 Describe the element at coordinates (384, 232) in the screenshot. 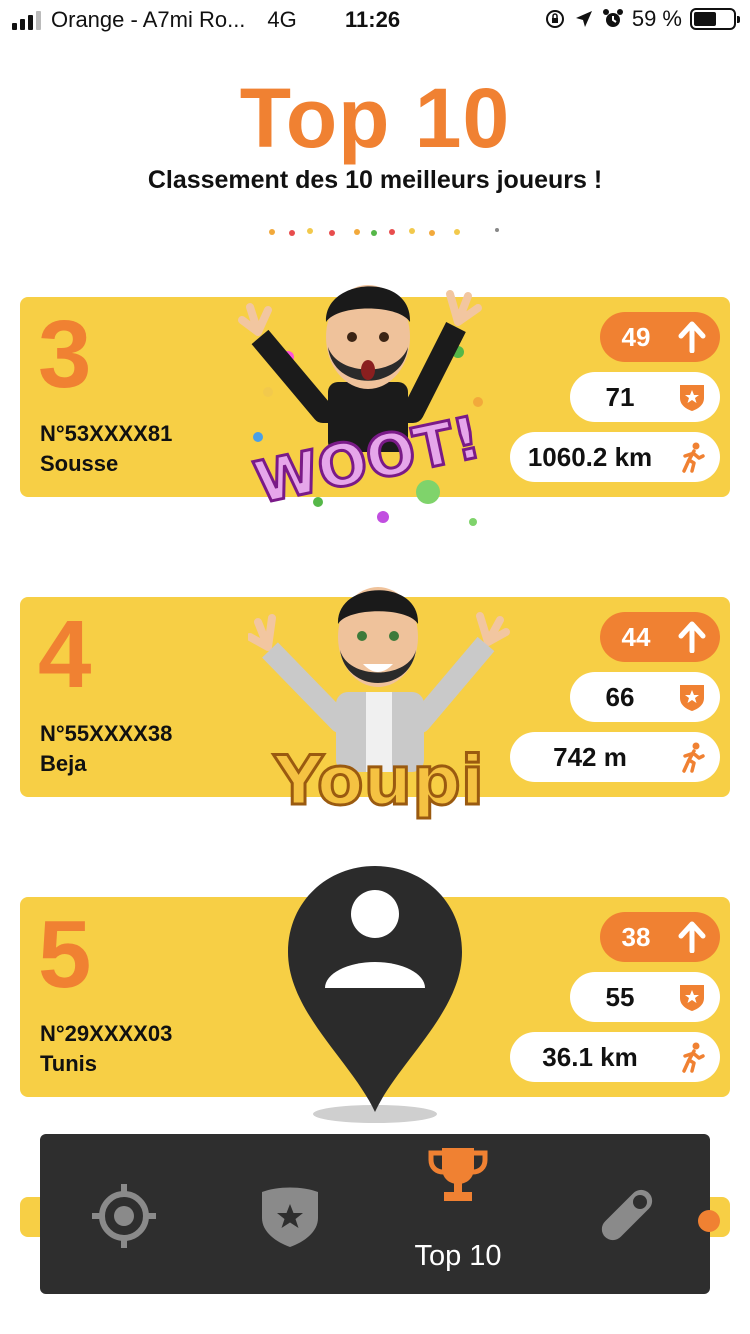

I see `confetti-decoration` at that location.